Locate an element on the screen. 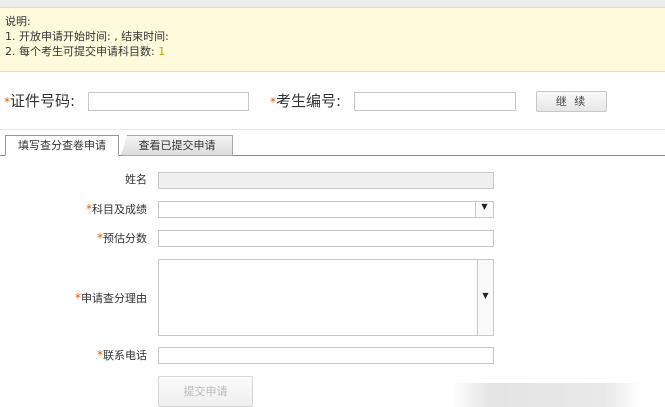 The height and width of the screenshot is (407, 665). subject-label: *科目及成绩 is located at coordinates (92, 209).